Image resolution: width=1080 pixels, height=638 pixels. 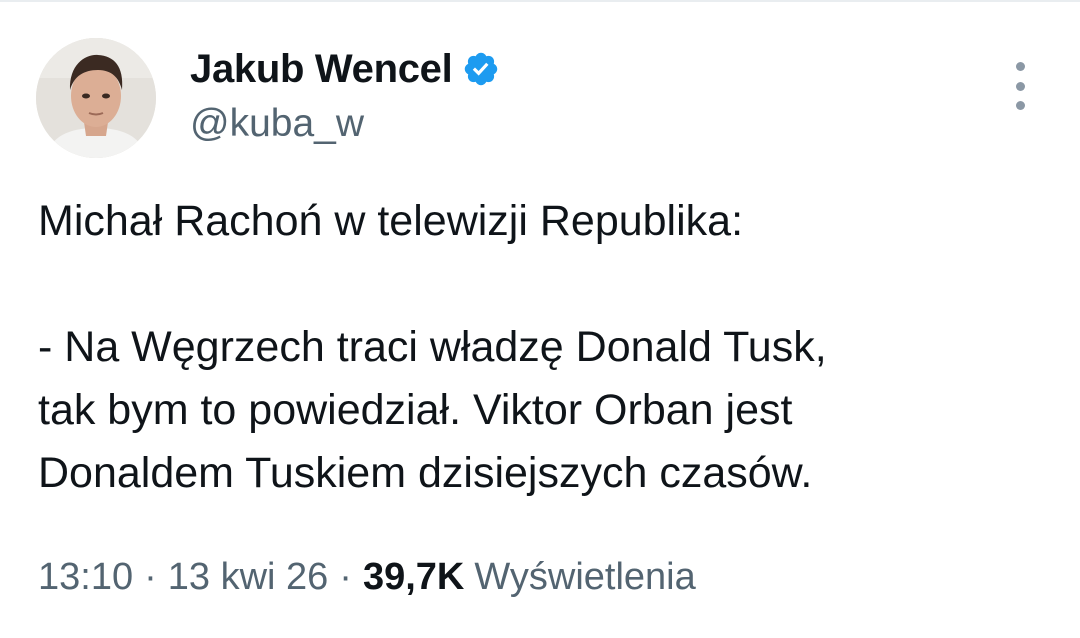 I want to click on views-label: Wyświetlenia, so click(x=584, y=577).